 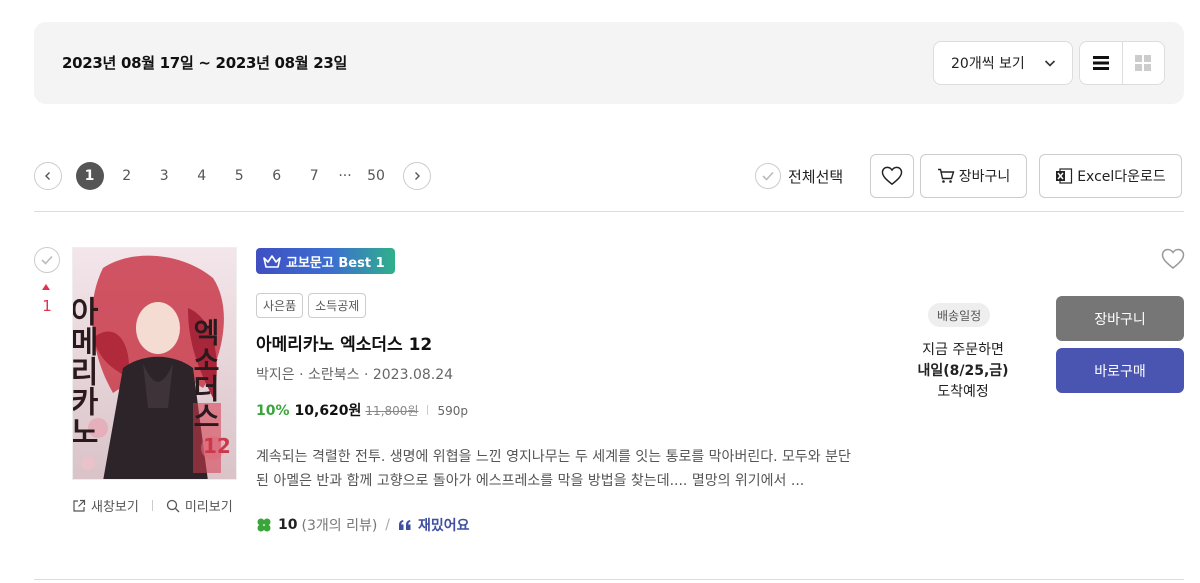 I want to click on book-cover: 아메리카노 엑소더스 12, so click(x=154, y=363).